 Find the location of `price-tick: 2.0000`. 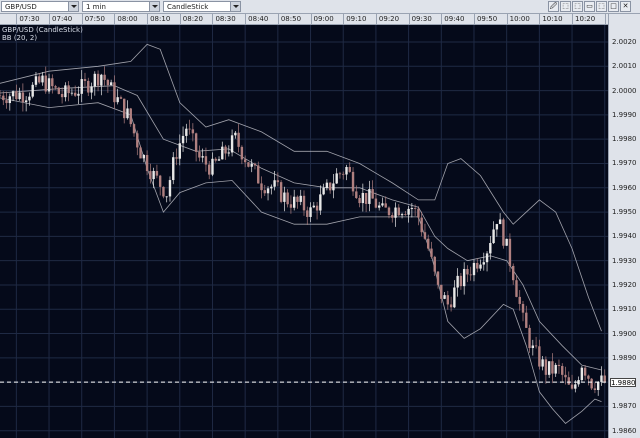

price-tick: 2.0000 is located at coordinates (624, 90).